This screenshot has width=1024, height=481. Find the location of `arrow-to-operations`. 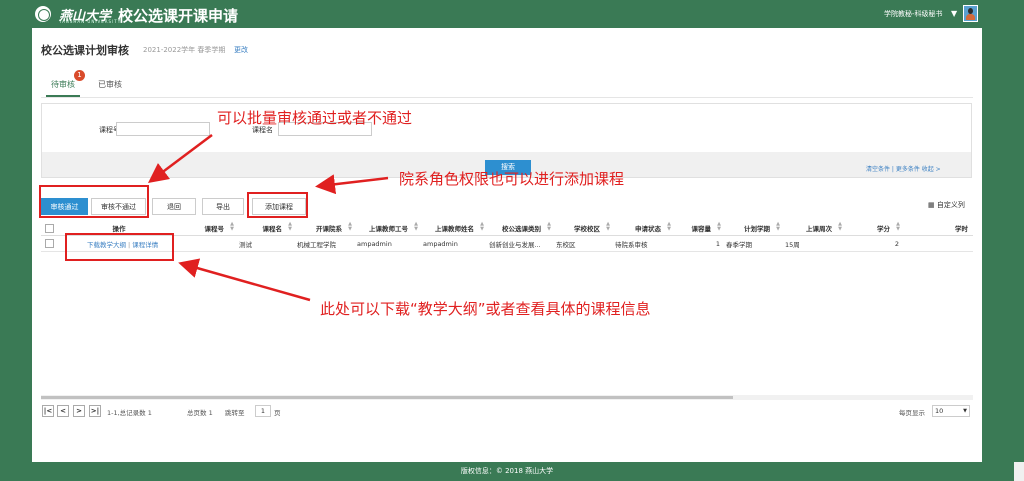

arrow-to-operations is located at coordinates (244, 280).